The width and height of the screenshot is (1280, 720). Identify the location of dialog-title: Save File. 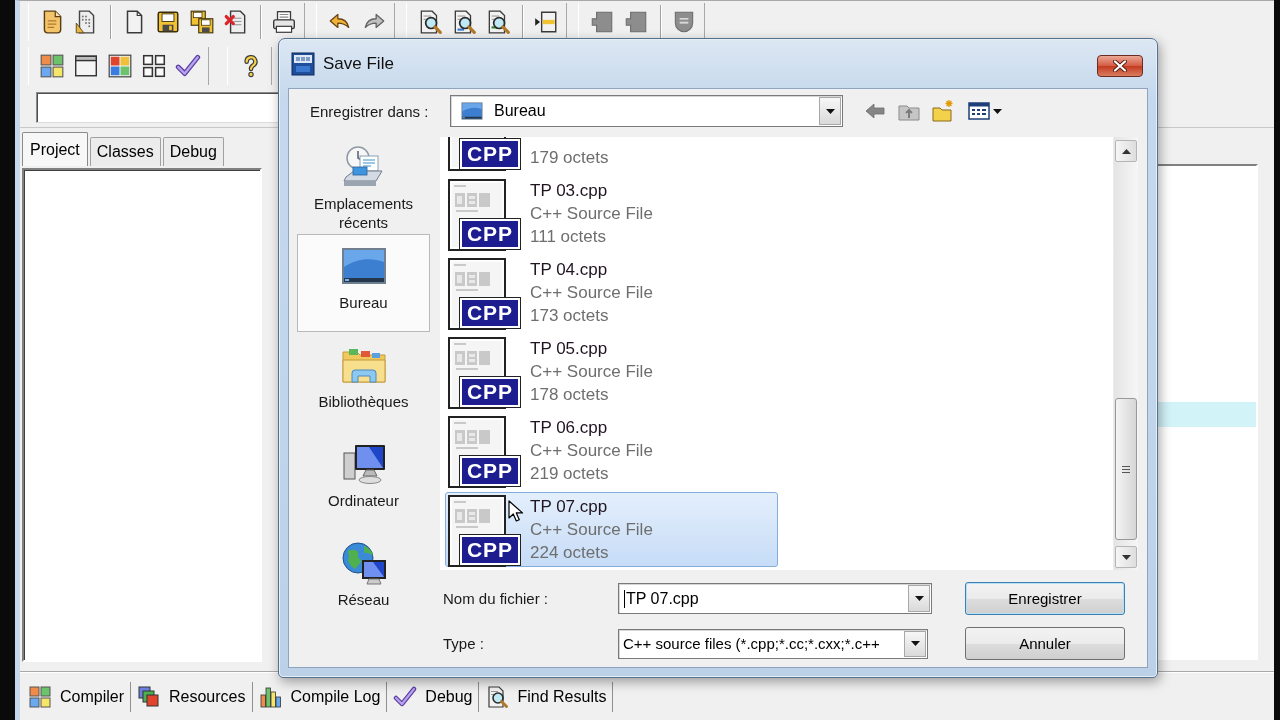
(358, 63).